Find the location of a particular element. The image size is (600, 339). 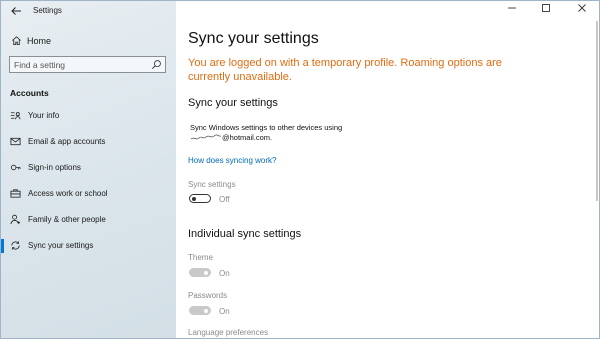

sync-settings-toggle is located at coordinates (200, 198).